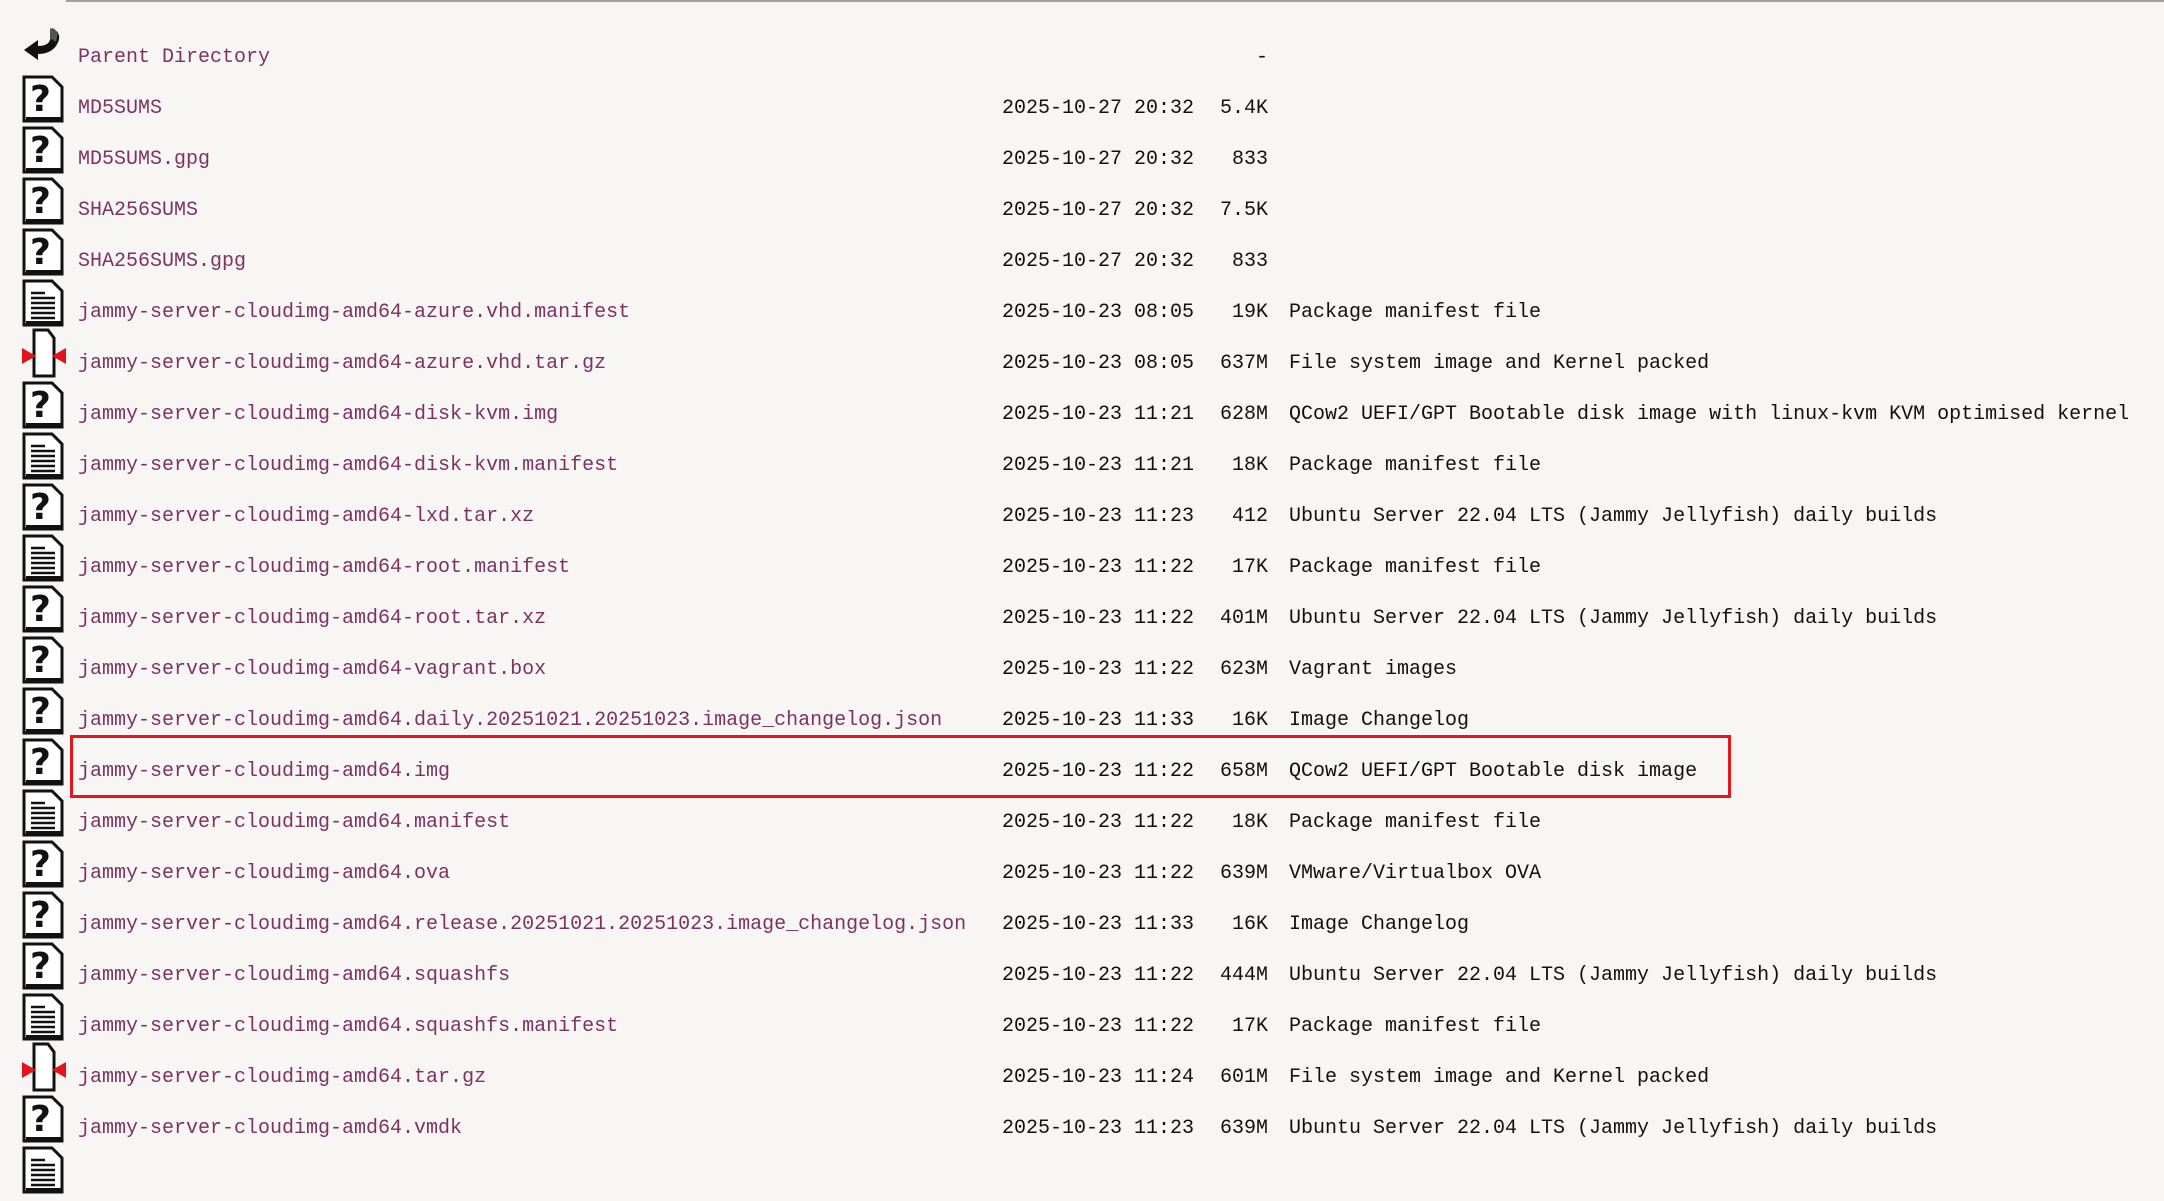 Image resolution: width=2164 pixels, height=1201 pixels. Describe the element at coordinates (318, 414) in the screenshot. I see `file-name-link: jammy-server-cloudimg-amd64-disk-kvm.img` at that location.